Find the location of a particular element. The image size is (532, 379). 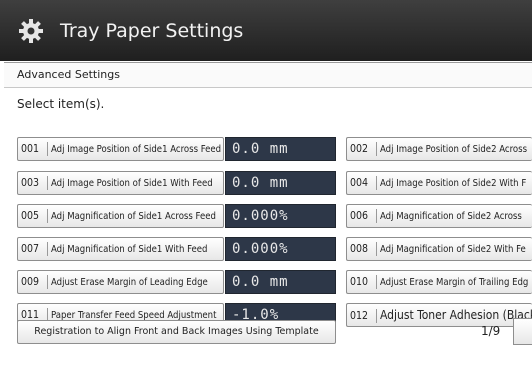

setting-button-010: 010 Adjust Erase Margin of Trailing Edg is located at coordinates (439, 282).